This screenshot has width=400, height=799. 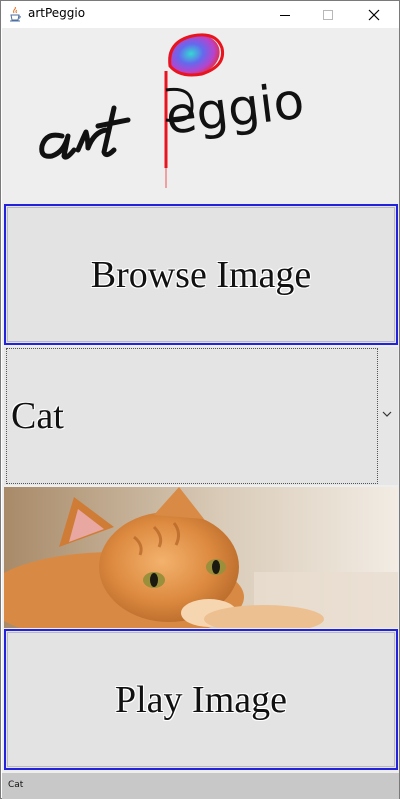 What do you see at coordinates (16, 785) in the screenshot?
I see `status-text: Cat` at bounding box center [16, 785].